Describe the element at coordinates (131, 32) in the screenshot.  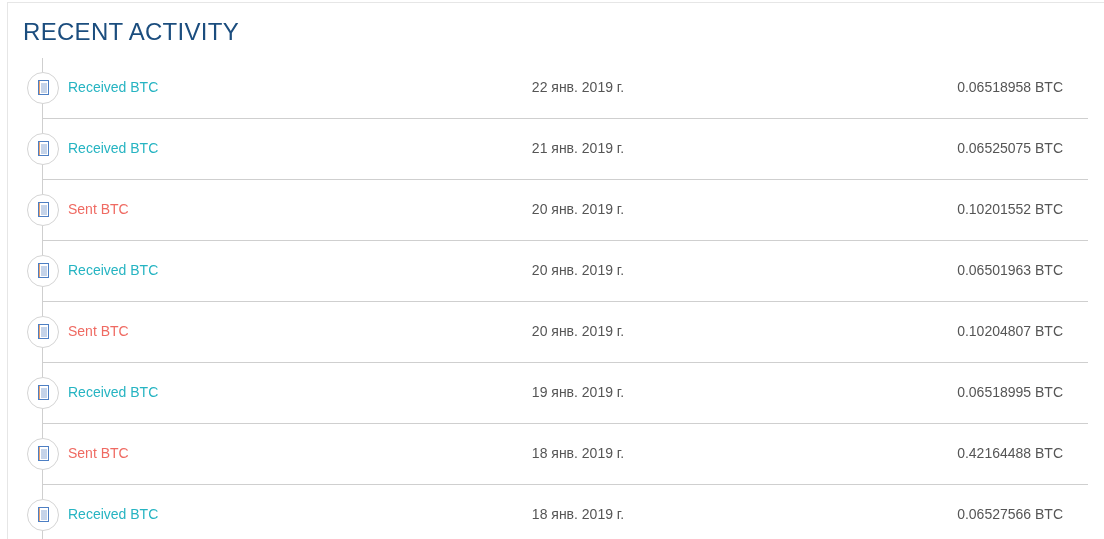
I see `section-title: RECENT ACTIVITY` at that location.